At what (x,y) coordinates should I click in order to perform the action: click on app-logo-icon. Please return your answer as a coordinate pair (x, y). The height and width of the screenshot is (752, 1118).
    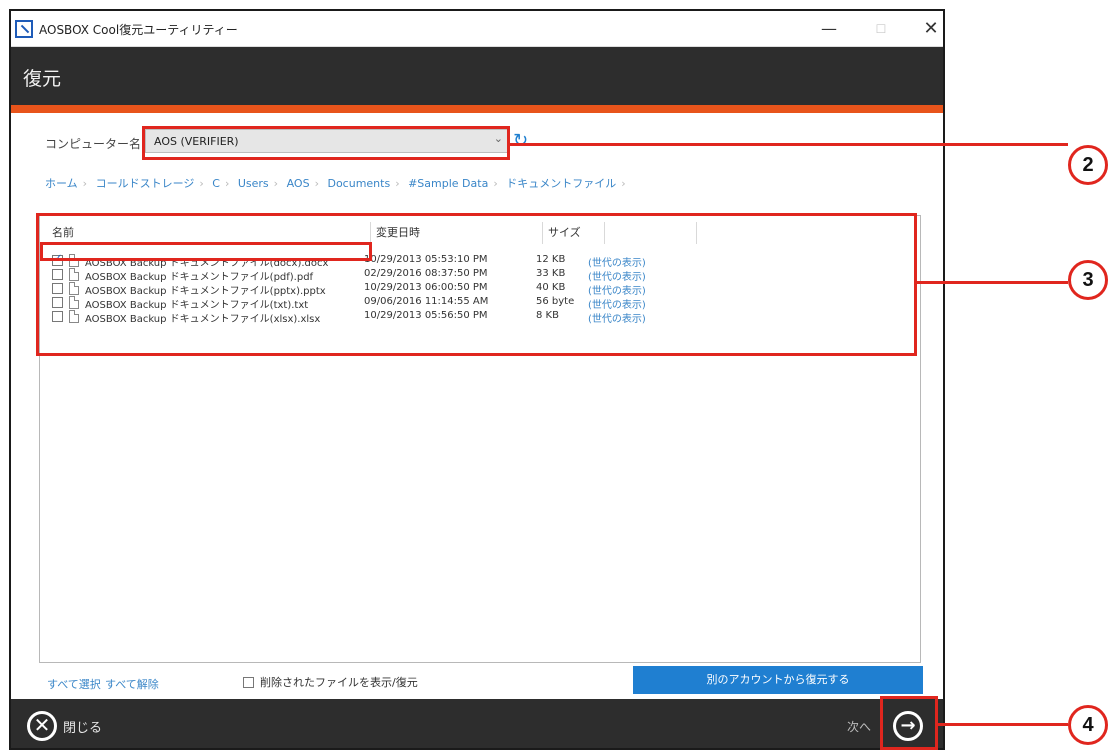
    Looking at the image, I should click on (24, 29).